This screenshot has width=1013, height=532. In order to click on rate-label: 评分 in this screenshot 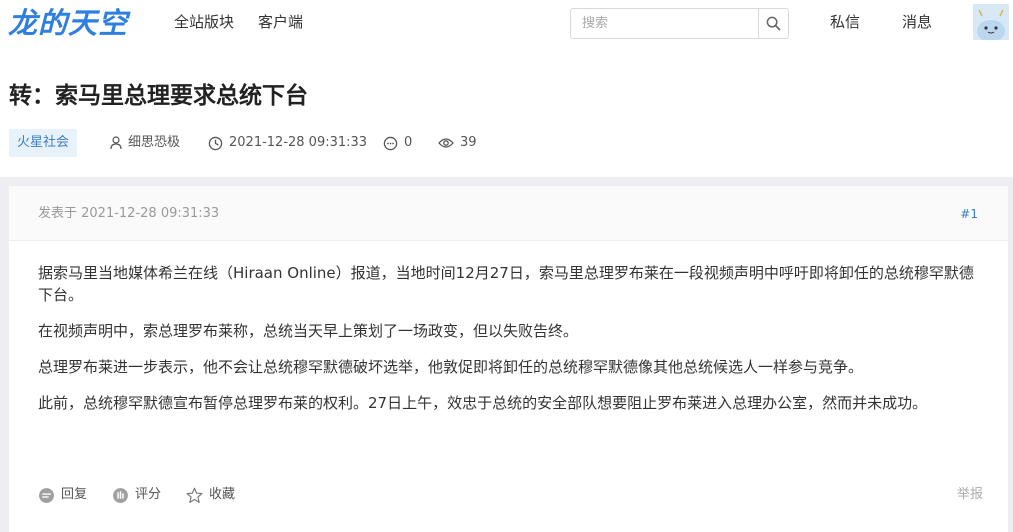, I will do `click(148, 494)`.